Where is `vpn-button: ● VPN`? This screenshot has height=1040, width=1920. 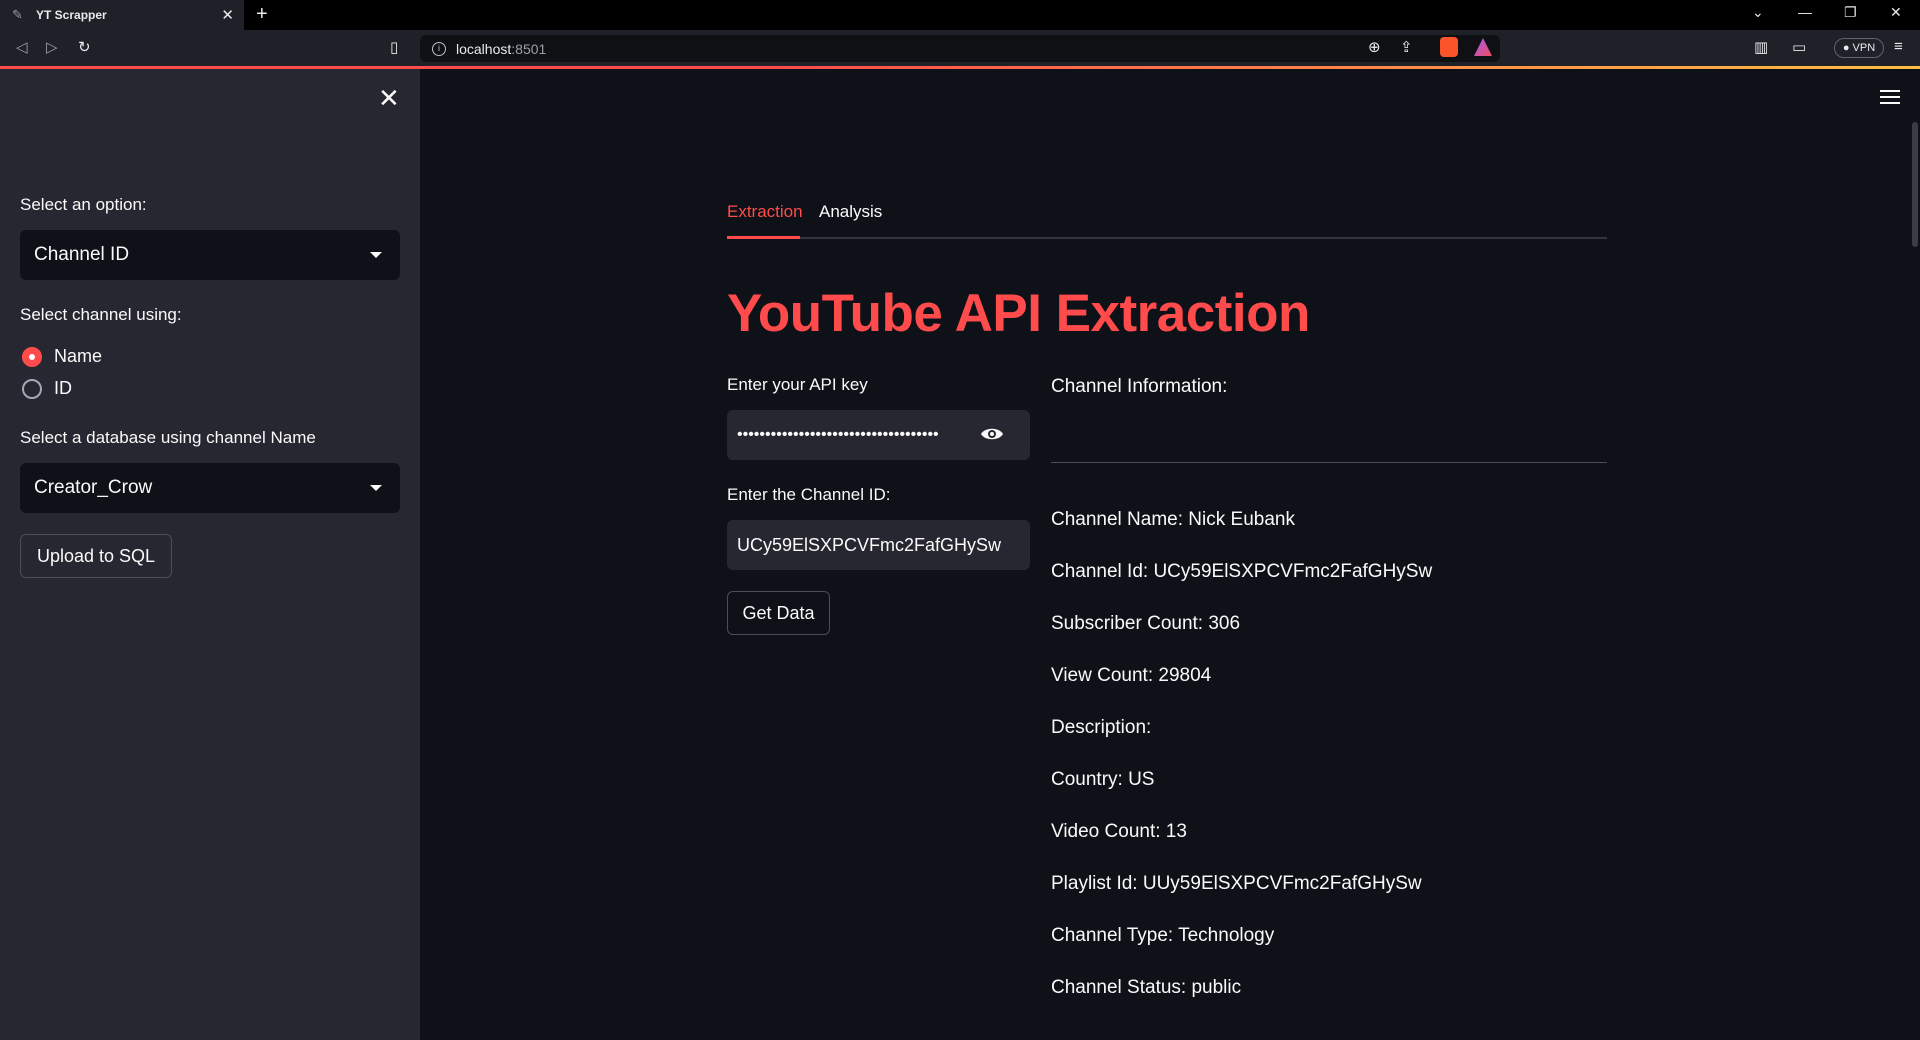
vpn-button: ● VPN is located at coordinates (1859, 48).